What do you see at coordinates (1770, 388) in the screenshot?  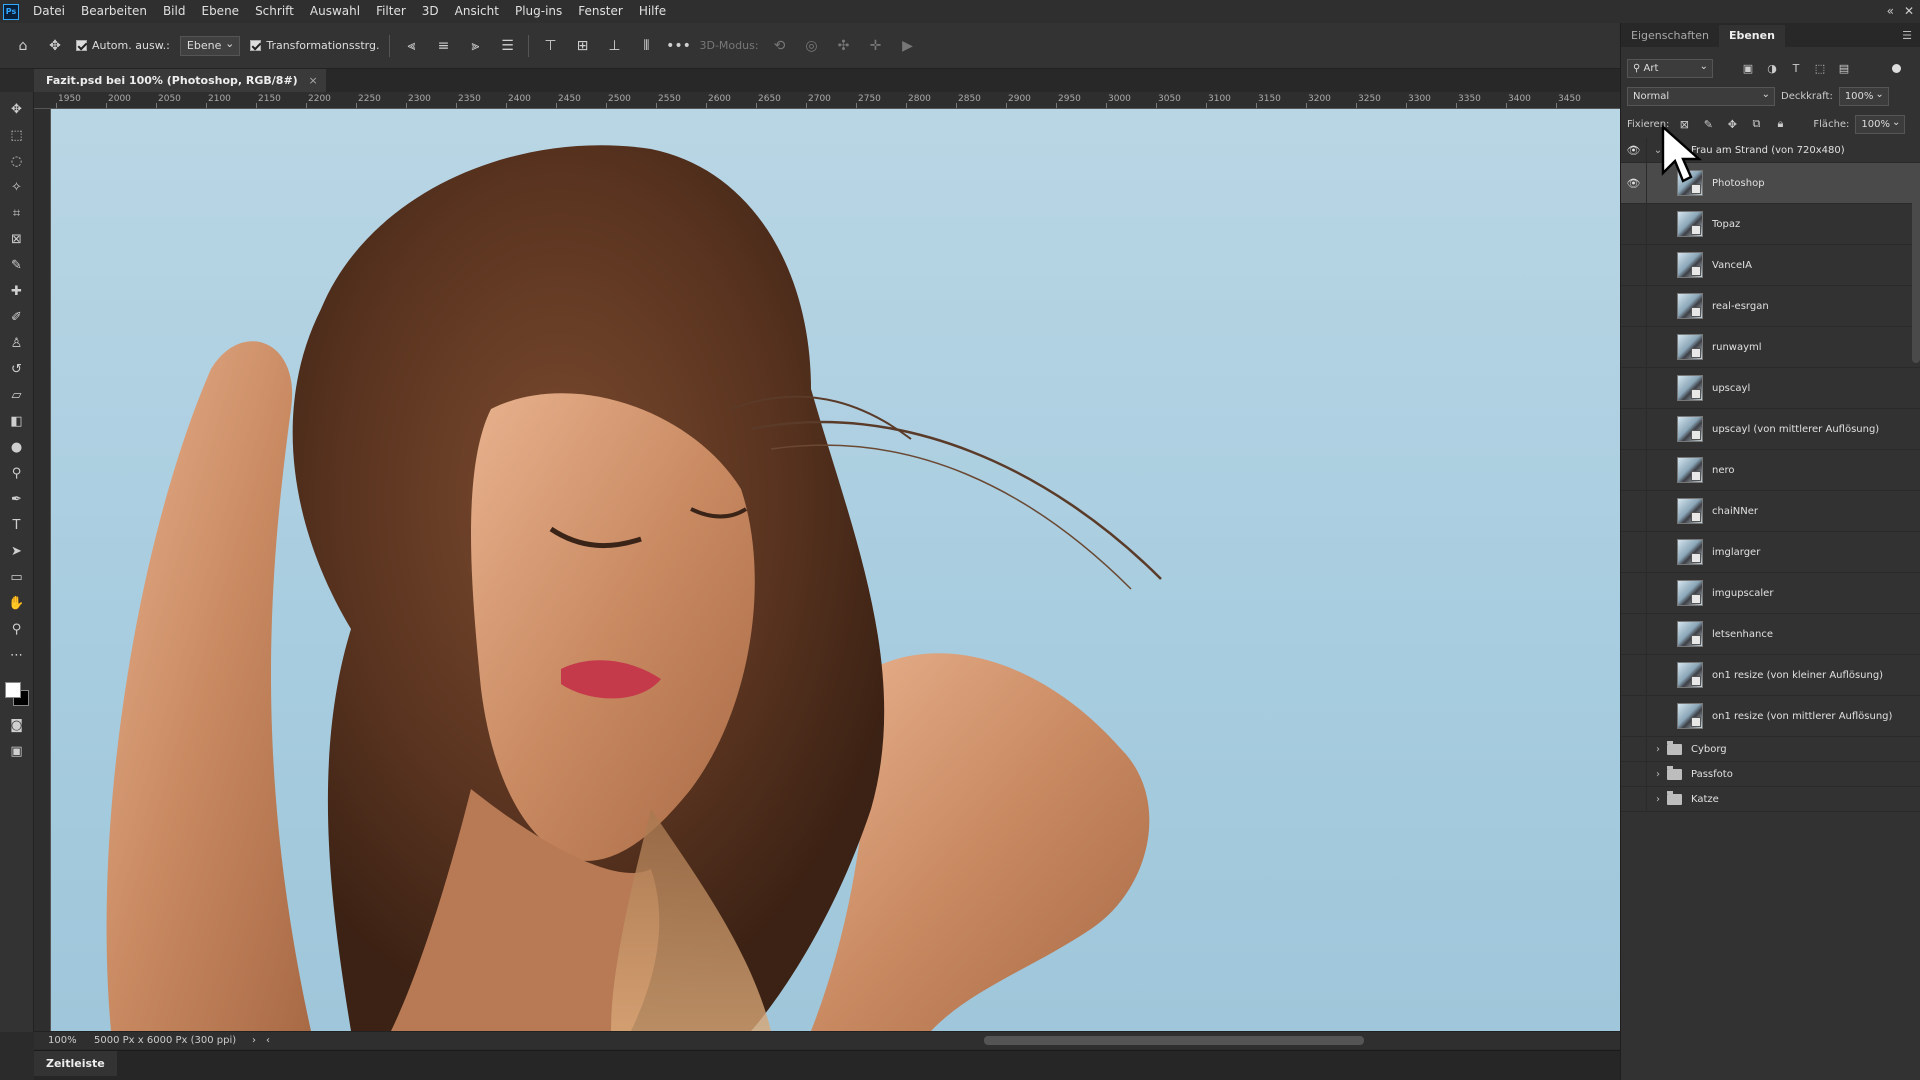 I see `layer-row: upscayl` at bounding box center [1770, 388].